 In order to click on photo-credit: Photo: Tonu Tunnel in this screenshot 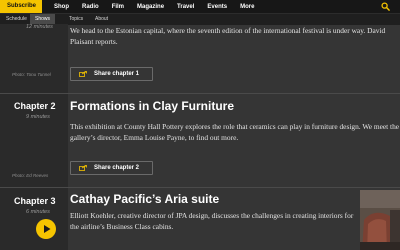, I will do `click(31, 74)`.